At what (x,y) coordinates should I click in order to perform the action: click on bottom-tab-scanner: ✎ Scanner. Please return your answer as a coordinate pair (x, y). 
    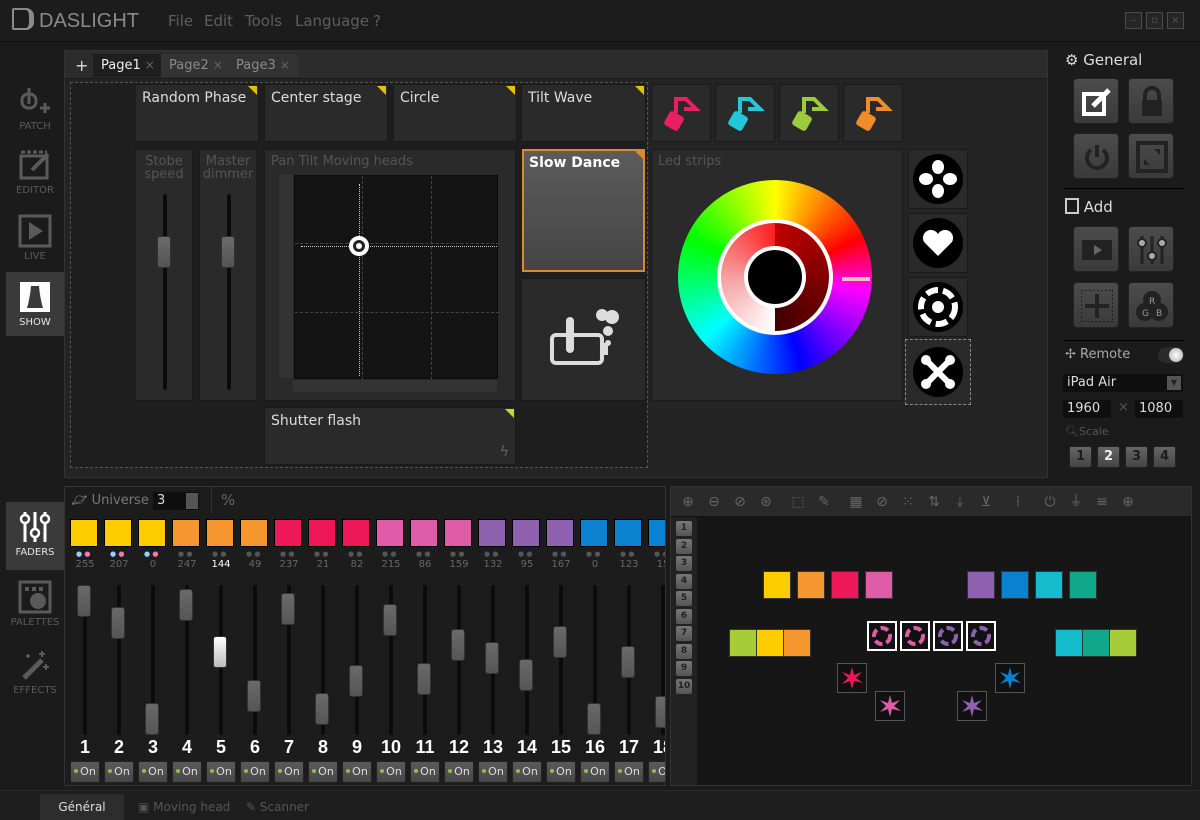
    Looking at the image, I should click on (277, 807).